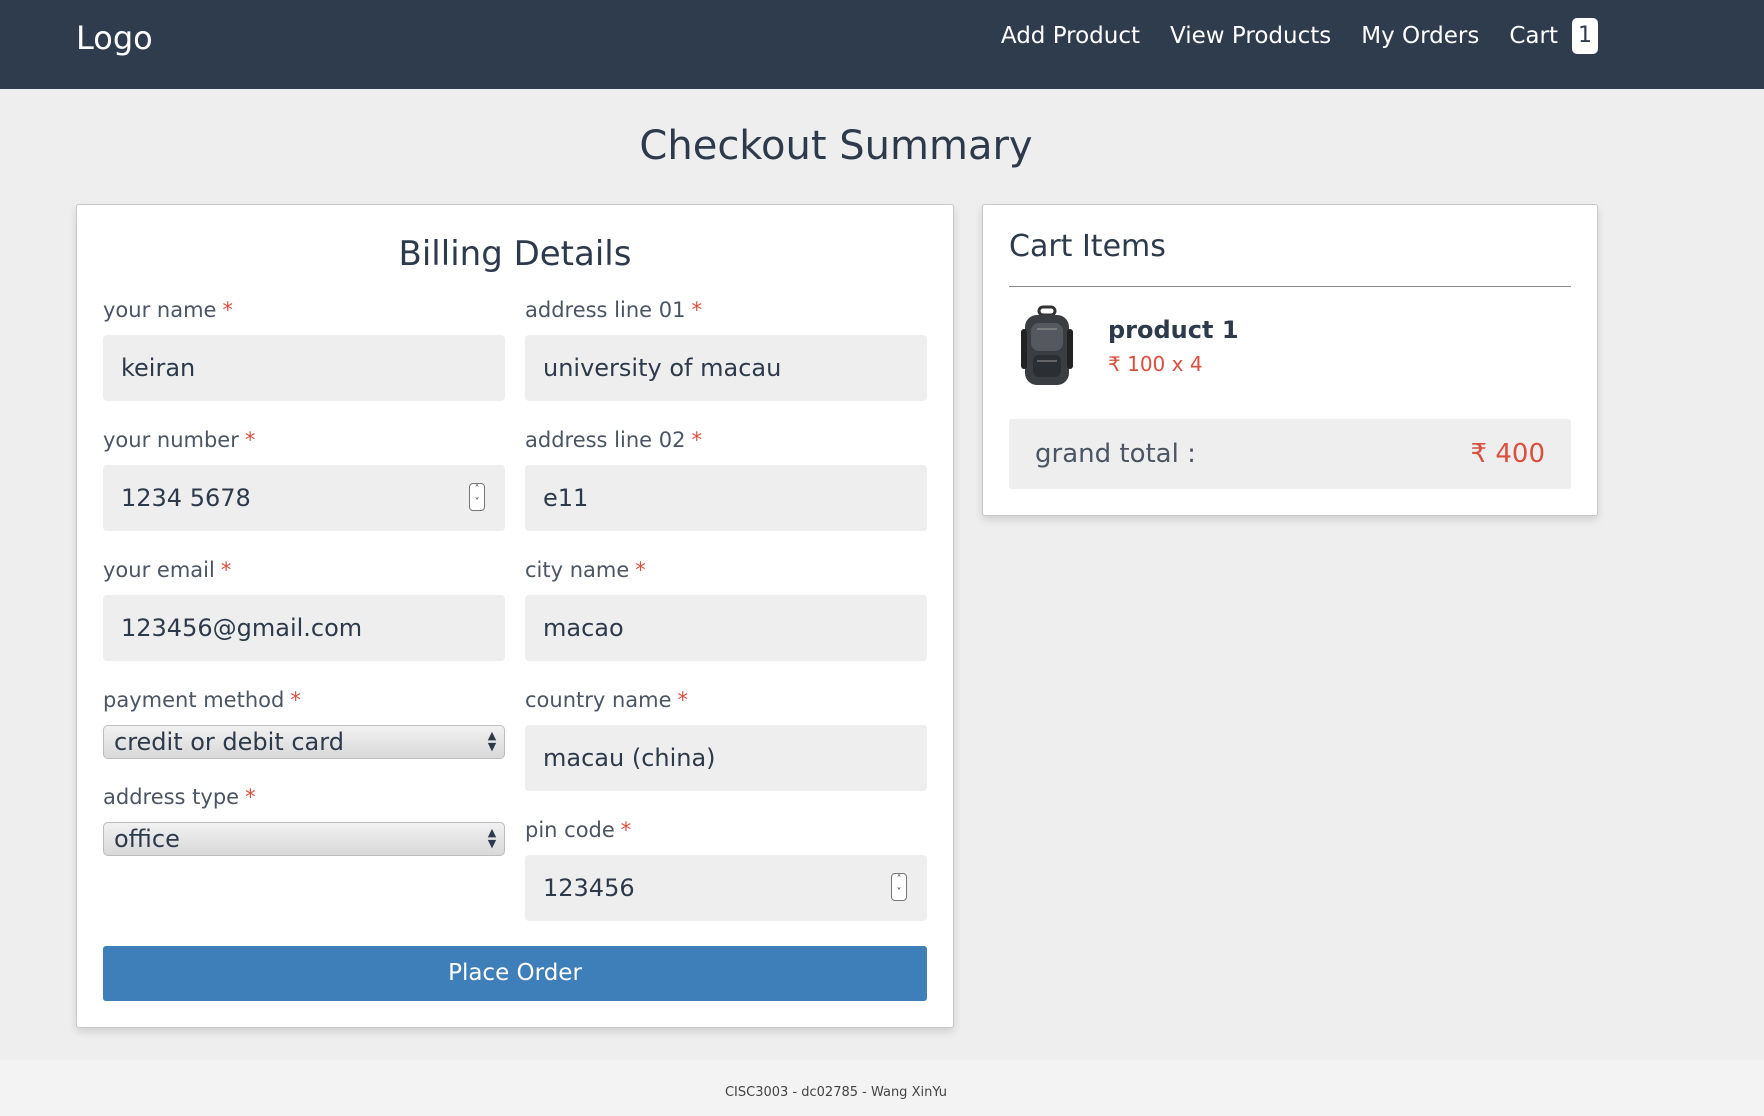 The height and width of the screenshot is (1116, 1764). I want to click on address-line1-input: university of macau, so click(726, 368).